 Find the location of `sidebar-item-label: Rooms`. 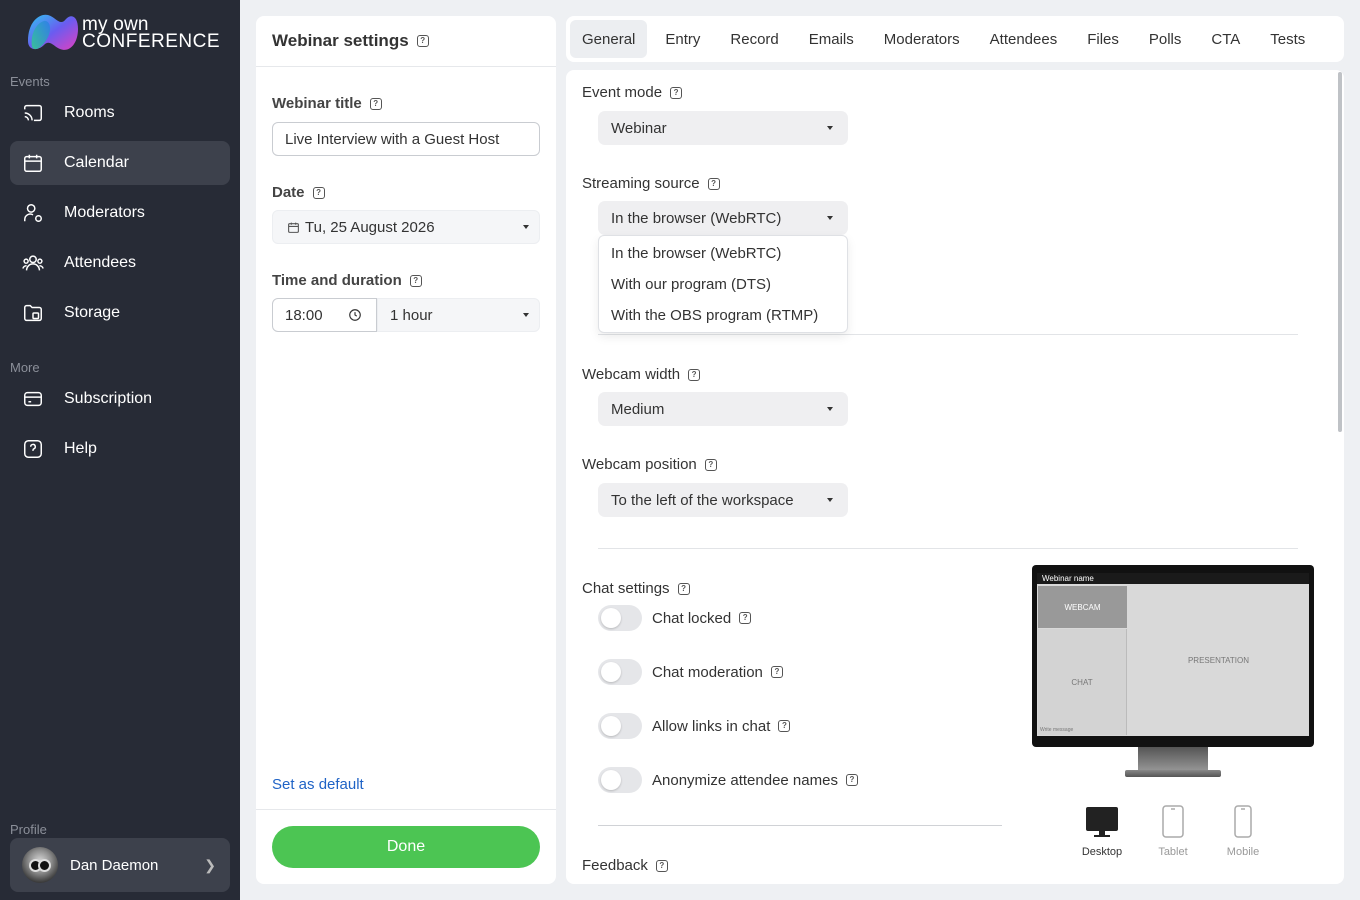

sidebar-item-label: Rooms is located at coordinates (89, 112).